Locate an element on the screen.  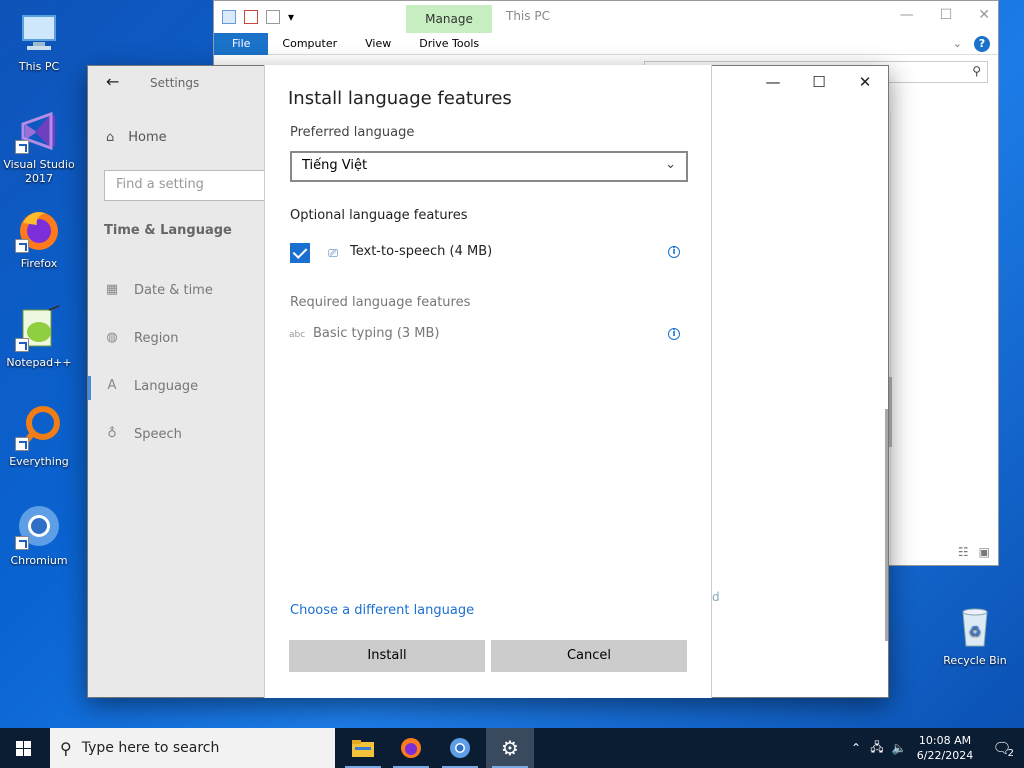
notification-center-icon: 🗨 2 is located at coordinates (1002, 749).